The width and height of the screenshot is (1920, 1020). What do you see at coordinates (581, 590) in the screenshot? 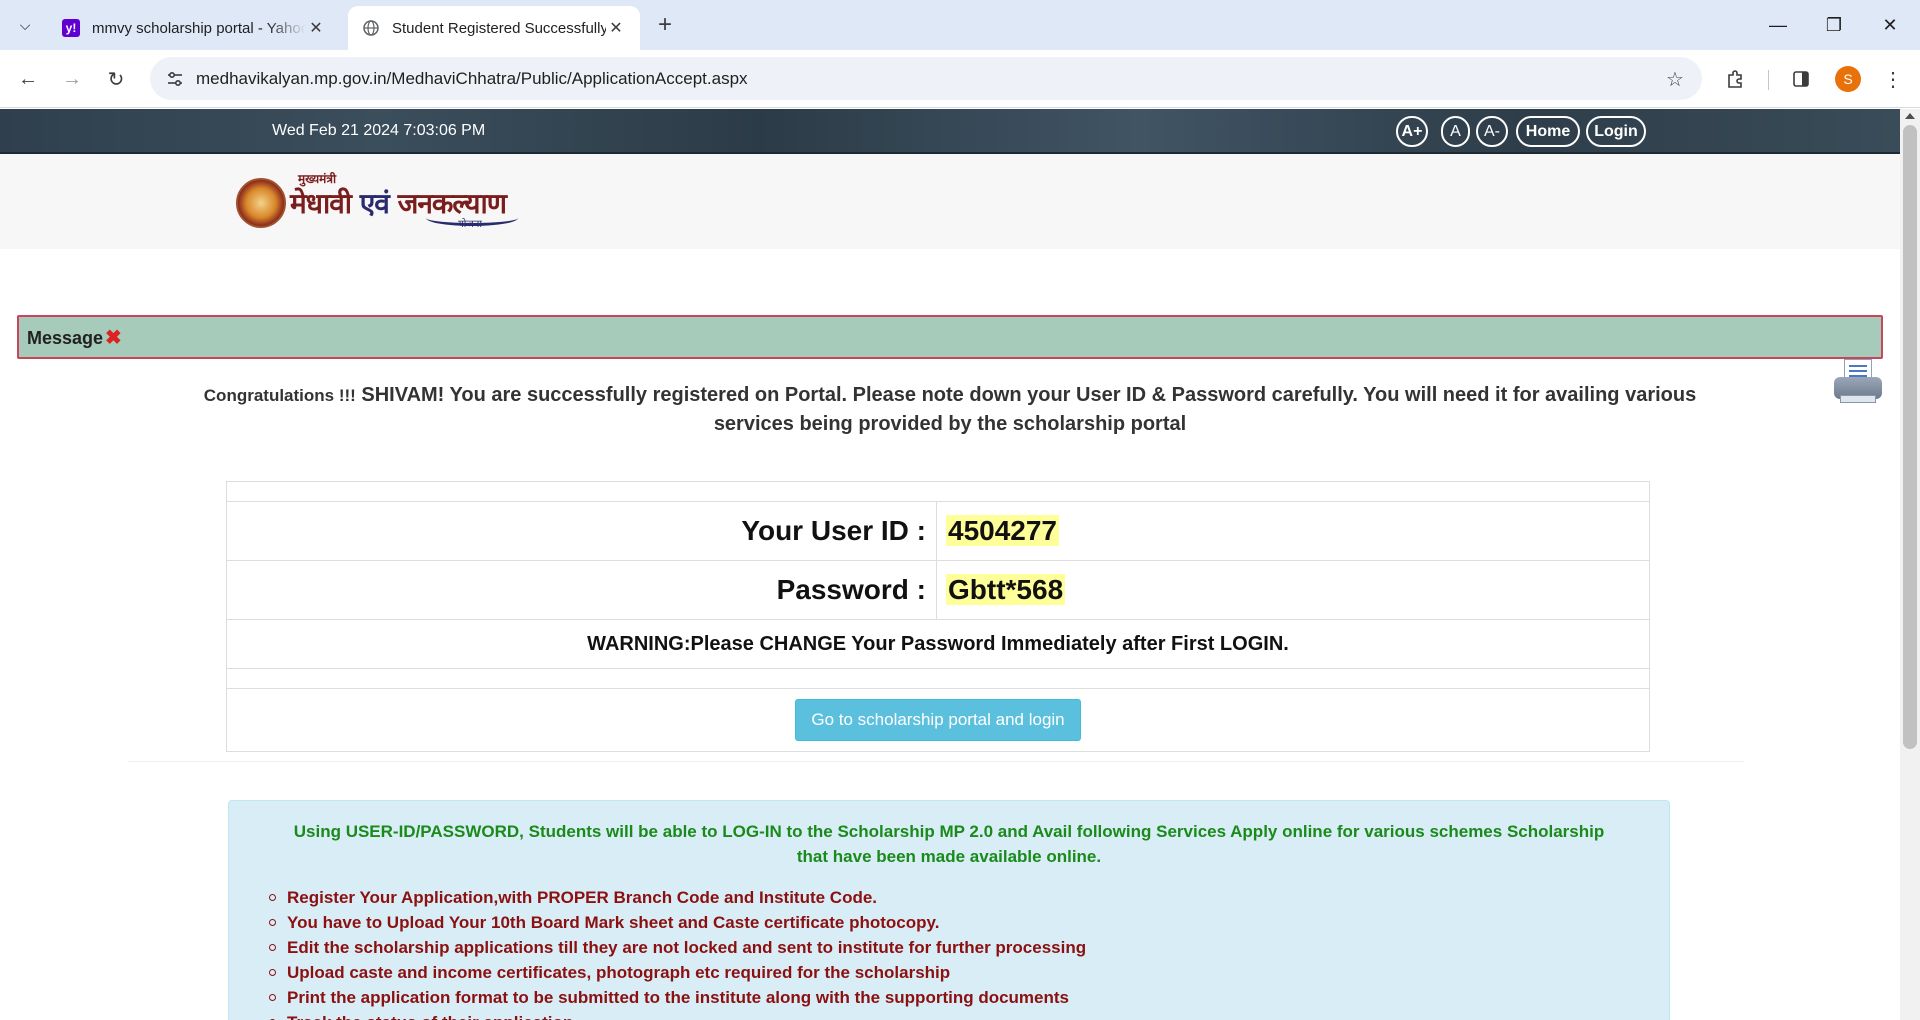
I see `password-label: Password :` at bounding box center [581, 590].